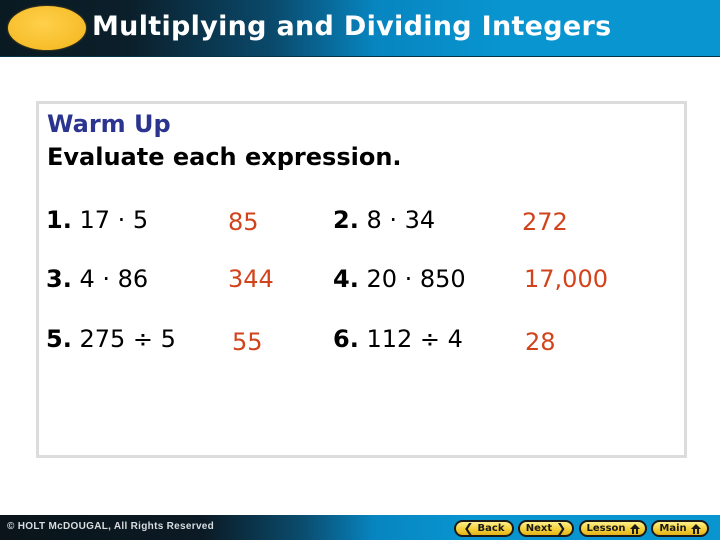  I want to click on problem-2: 2. 8 · 34, so click(384, 220).